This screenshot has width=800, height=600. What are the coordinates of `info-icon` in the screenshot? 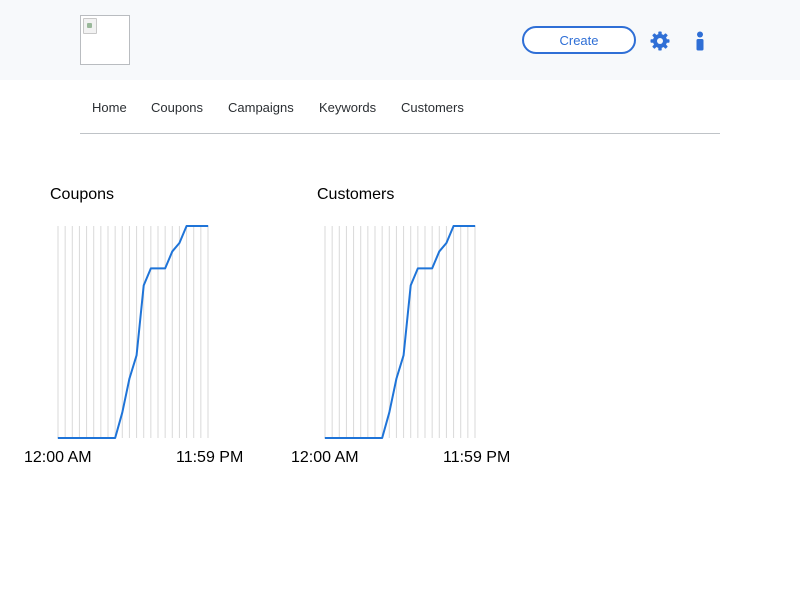 It's located at (700, 41).